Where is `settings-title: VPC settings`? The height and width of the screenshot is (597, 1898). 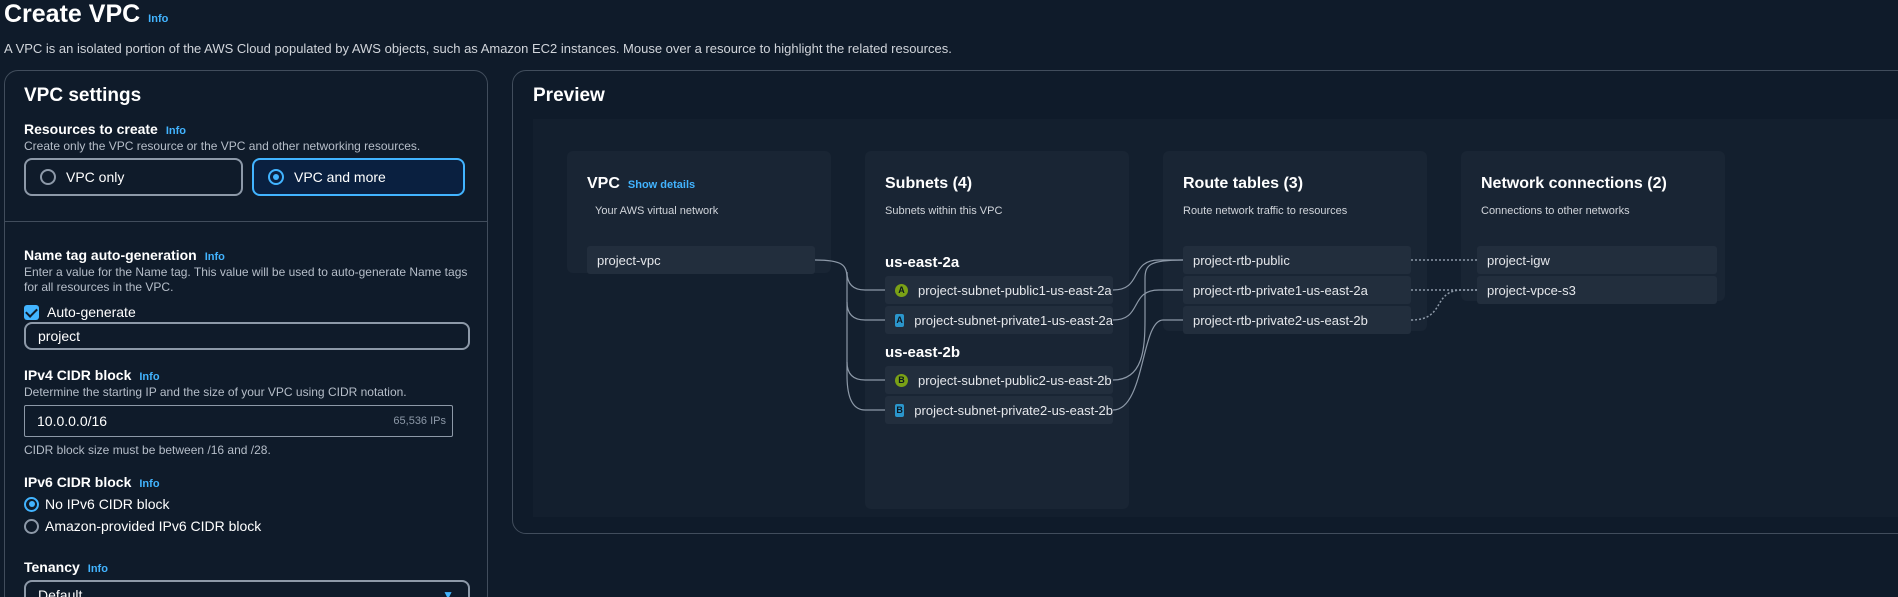
settings-title: VPC settings is located at coordinates (83, 95).